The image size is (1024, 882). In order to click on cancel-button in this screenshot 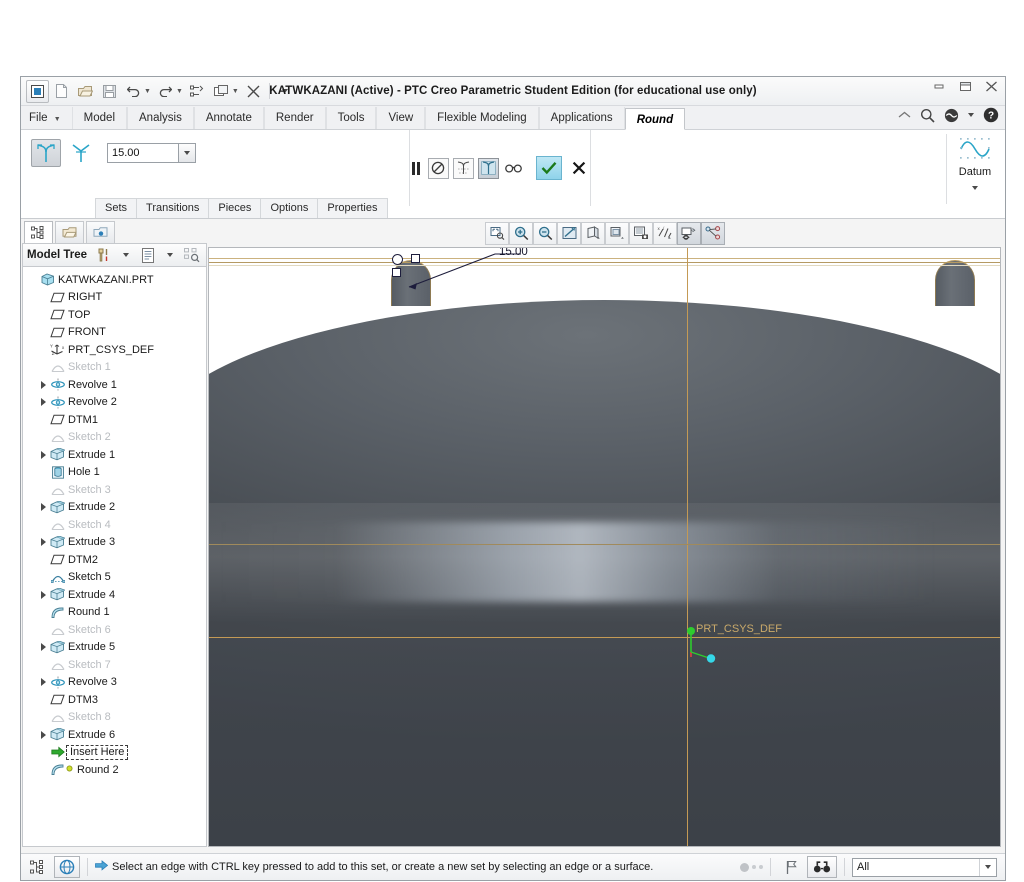, I will do `click(579, 168)`.